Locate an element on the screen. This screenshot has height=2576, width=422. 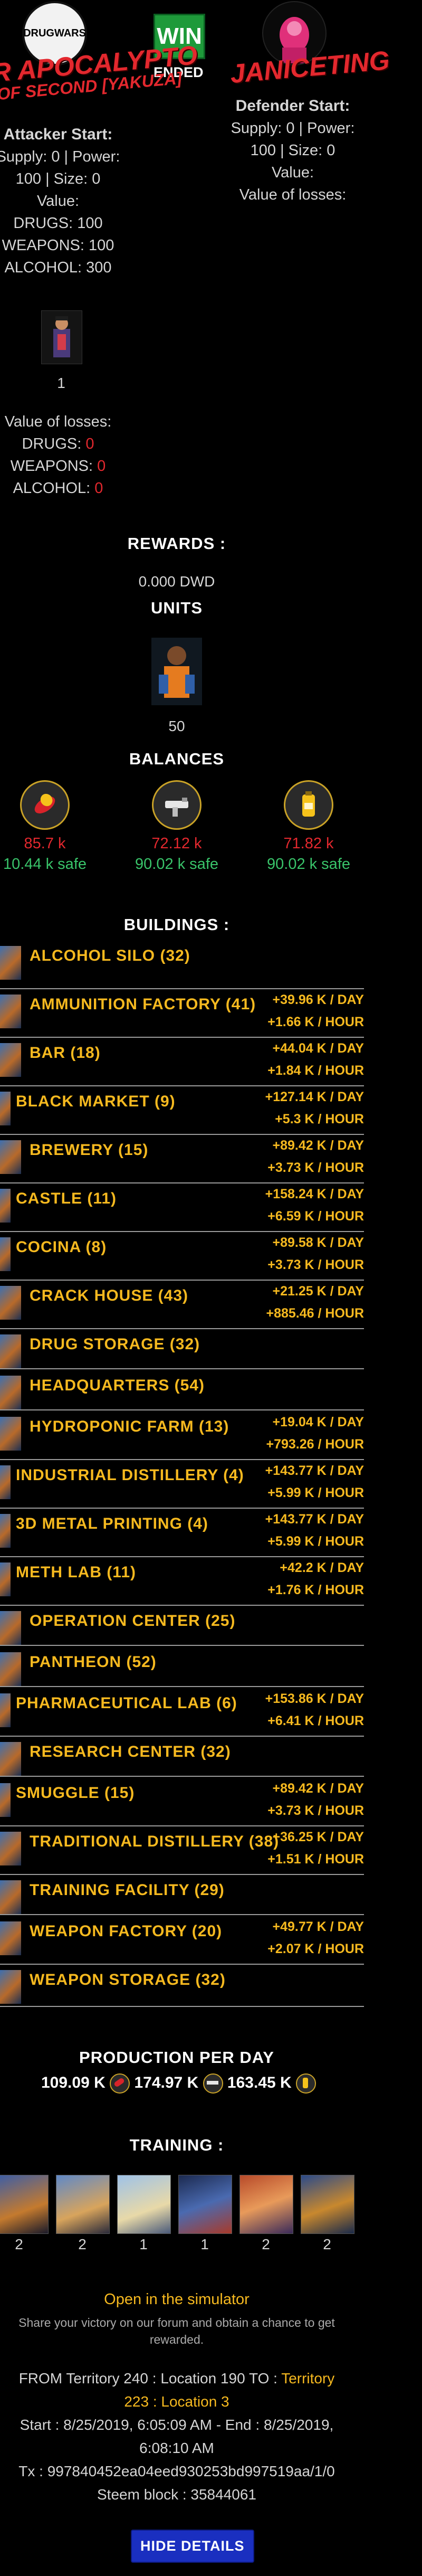
operation-center-icon is located at coordinates (10, 1628).